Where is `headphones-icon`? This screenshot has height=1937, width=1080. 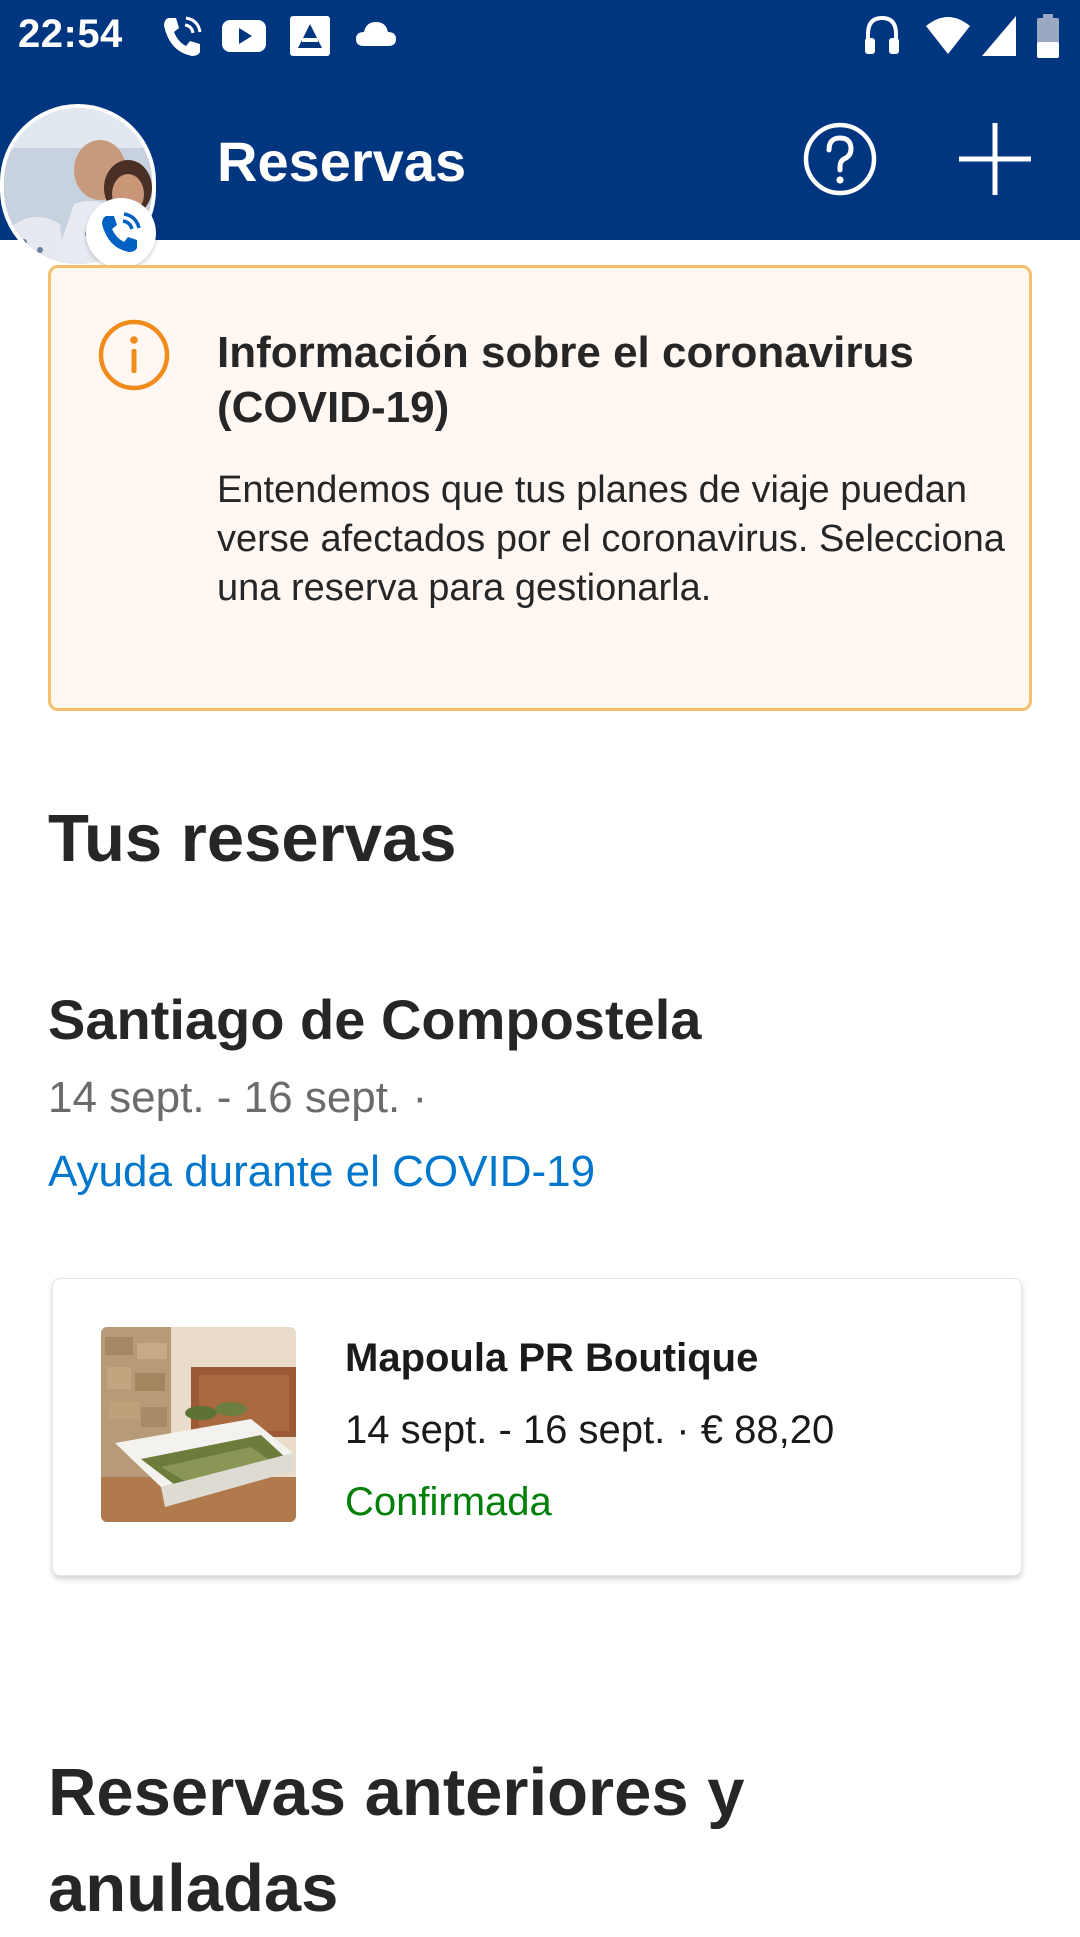
headphones-icon is located at coordinates (882, 34).